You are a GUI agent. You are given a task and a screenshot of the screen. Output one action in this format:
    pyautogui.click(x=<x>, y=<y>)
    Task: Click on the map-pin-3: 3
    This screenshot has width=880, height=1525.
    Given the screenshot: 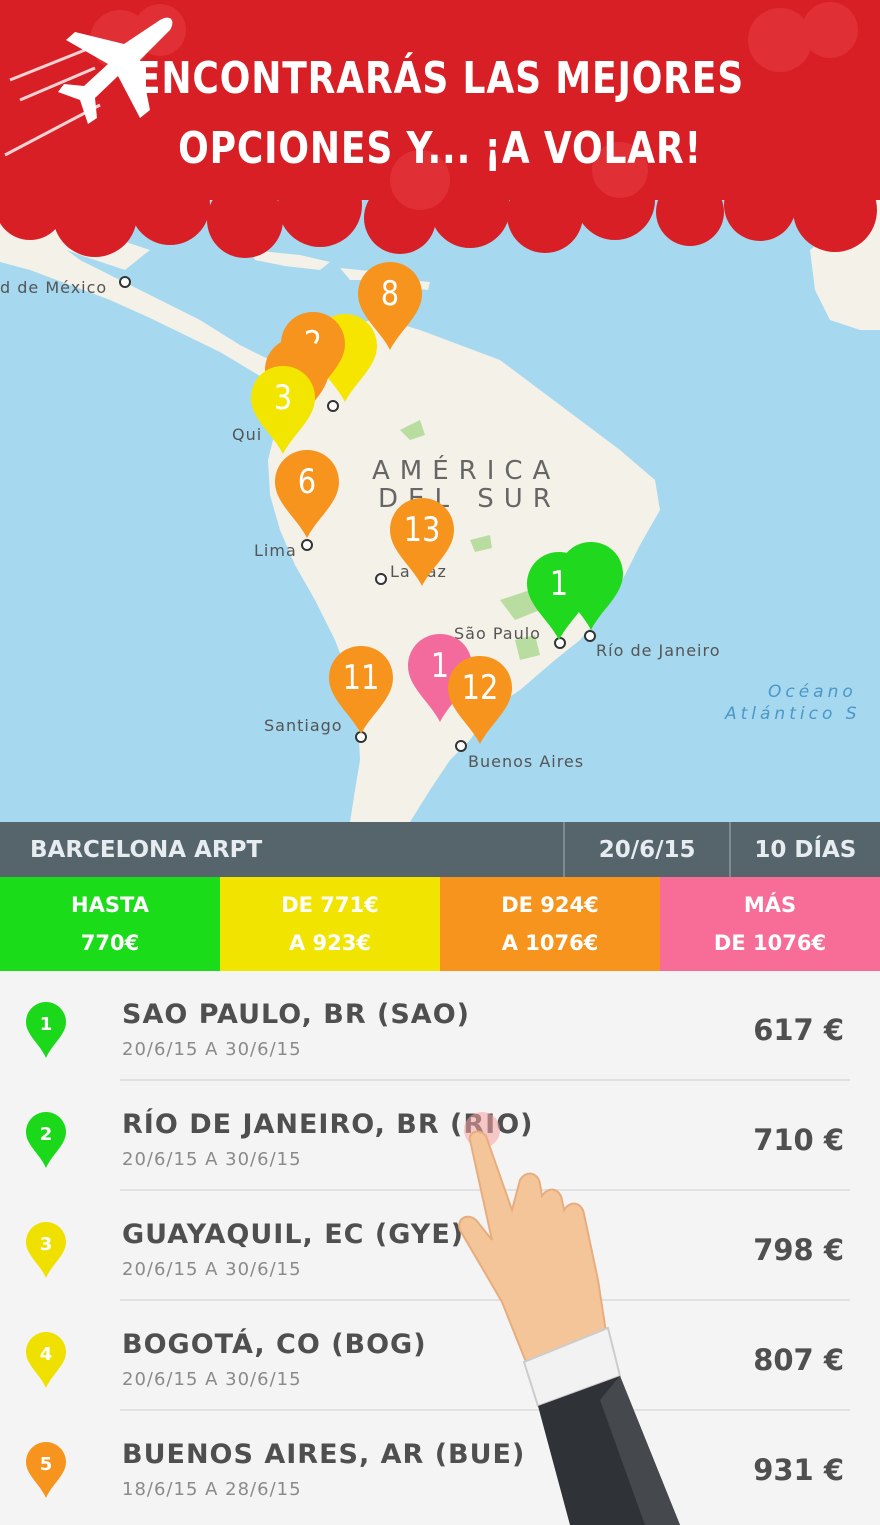 What is the action you would take?
    pyautogui.click(x=283, y=410)
    